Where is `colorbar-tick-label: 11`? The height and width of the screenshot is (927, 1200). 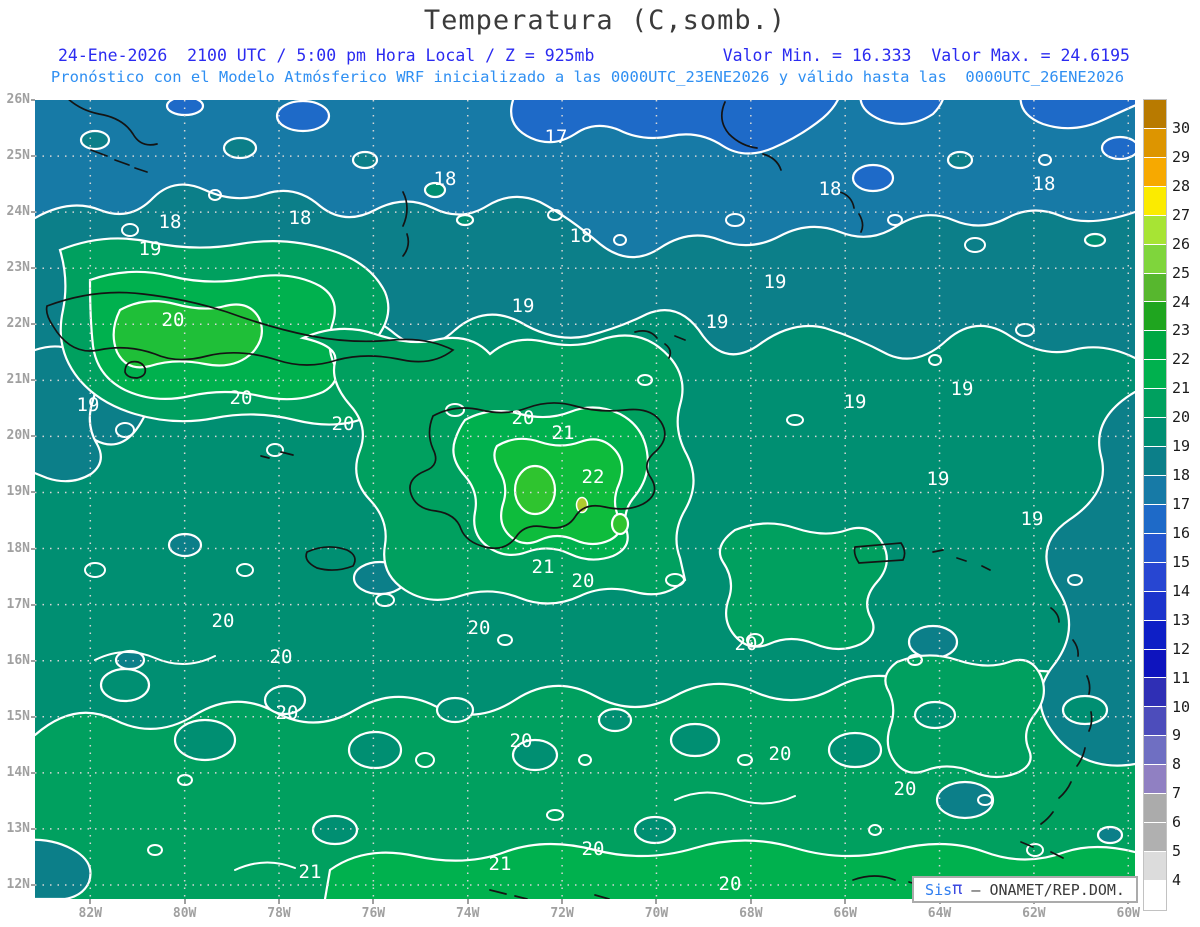 colorbar-tick-label: 11 is located at coordinates (1181, 677).